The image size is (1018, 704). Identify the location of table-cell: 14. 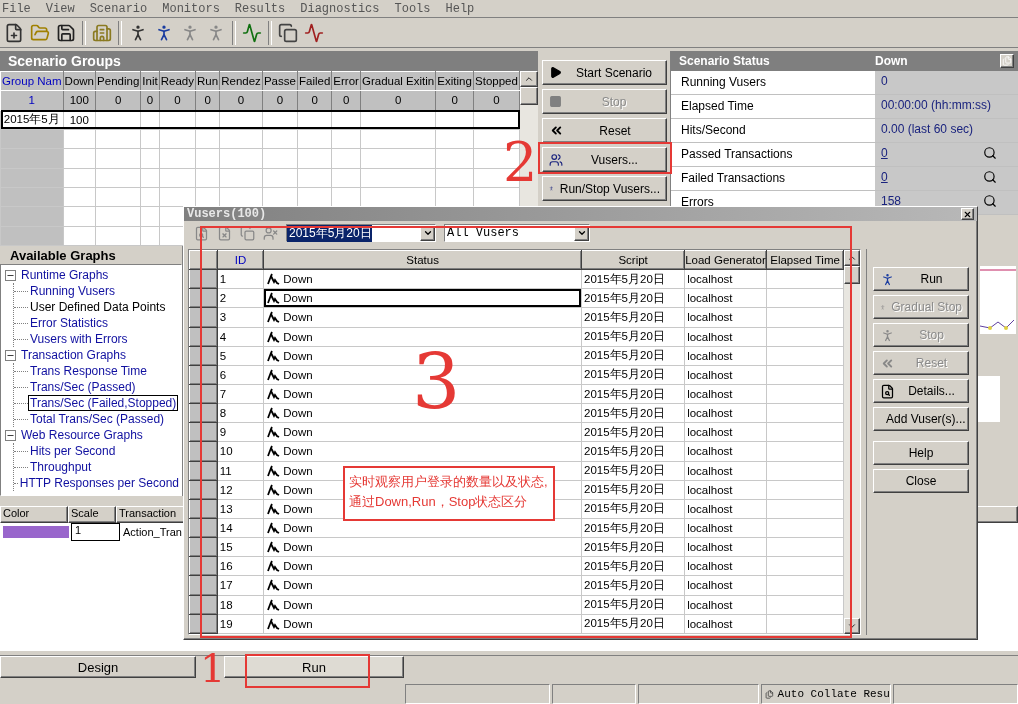
(240, 528).